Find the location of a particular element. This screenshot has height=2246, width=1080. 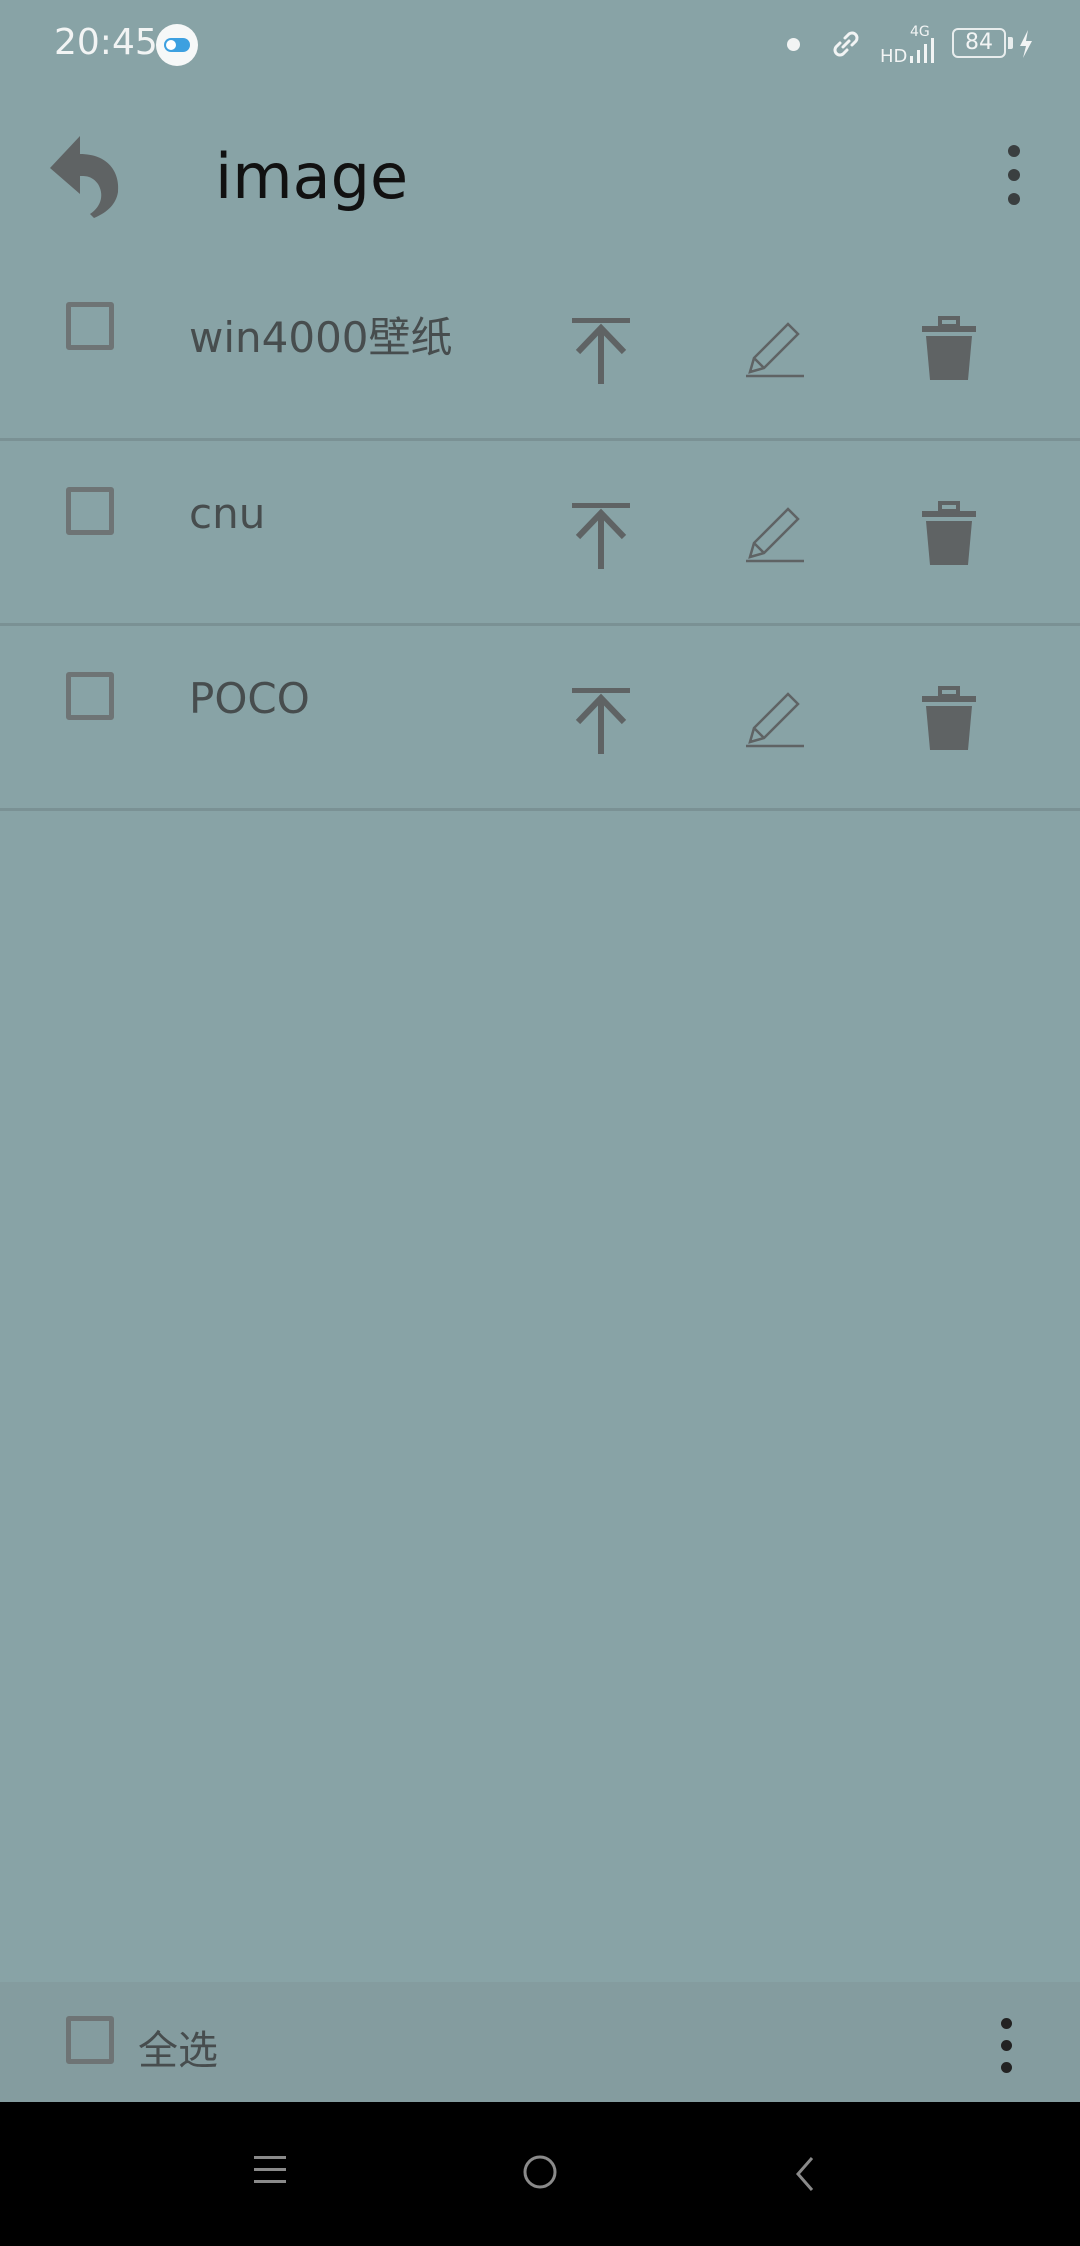

select-all-bar: 全选 is located at coordinates (540, 2042).